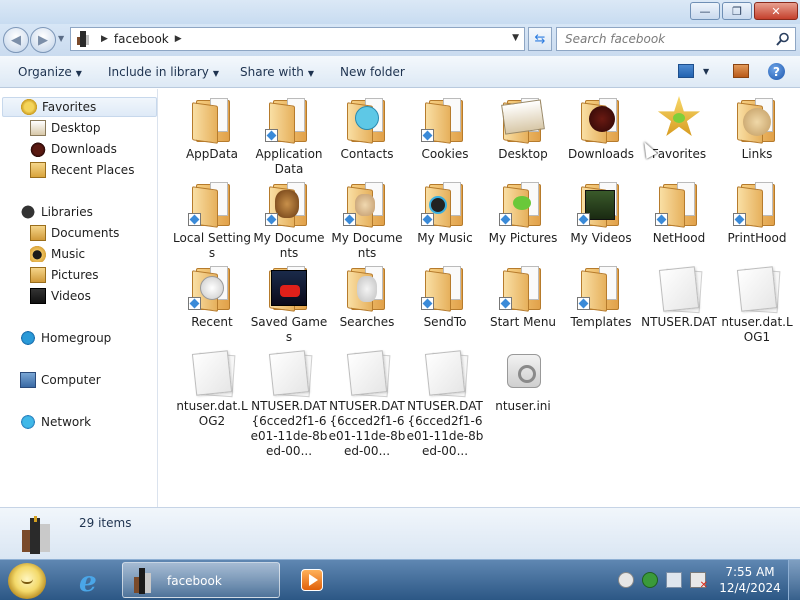  I want to click on file-item: Desktop, so click(523, 129).